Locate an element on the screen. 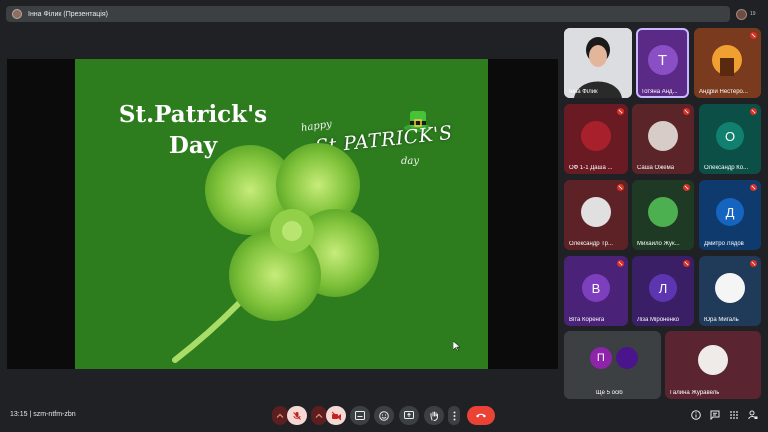 The image size is (768, 432). self-avatar is located at coordinates (741, 14).